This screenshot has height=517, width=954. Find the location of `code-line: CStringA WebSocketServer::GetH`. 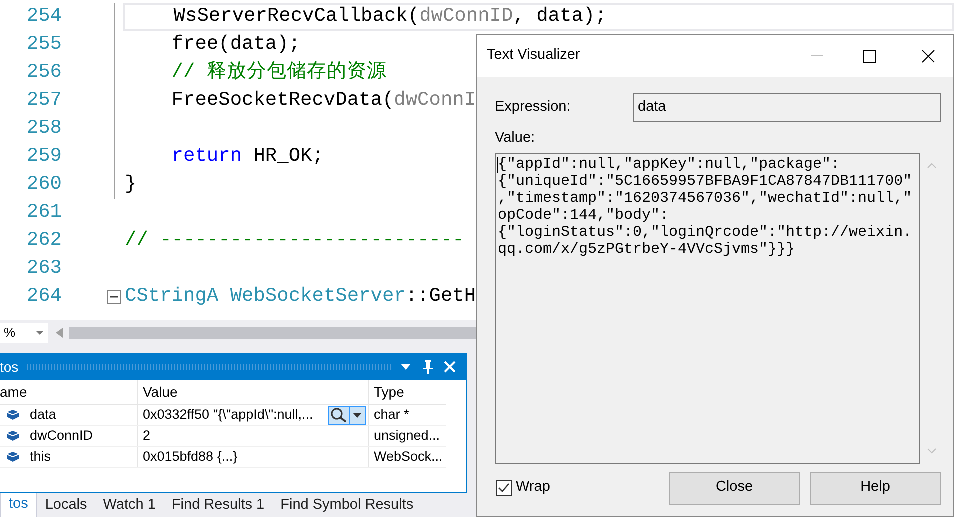

code-line: CStringA WebSocketServer::GetH is located at coordinates (300, 297).